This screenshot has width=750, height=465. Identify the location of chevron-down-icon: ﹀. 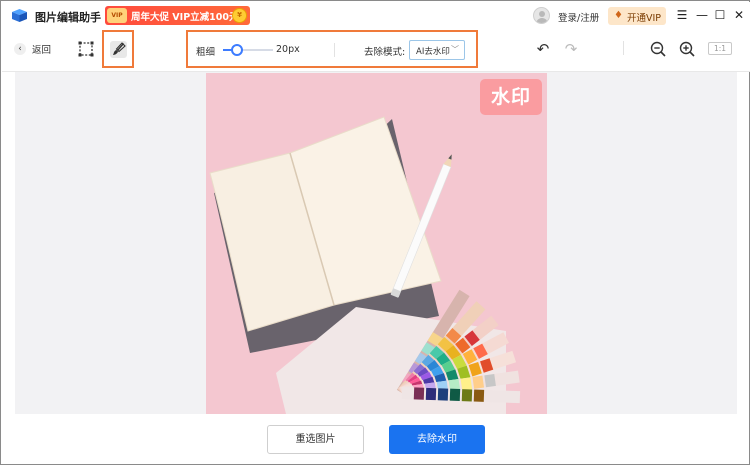
(455, 49).